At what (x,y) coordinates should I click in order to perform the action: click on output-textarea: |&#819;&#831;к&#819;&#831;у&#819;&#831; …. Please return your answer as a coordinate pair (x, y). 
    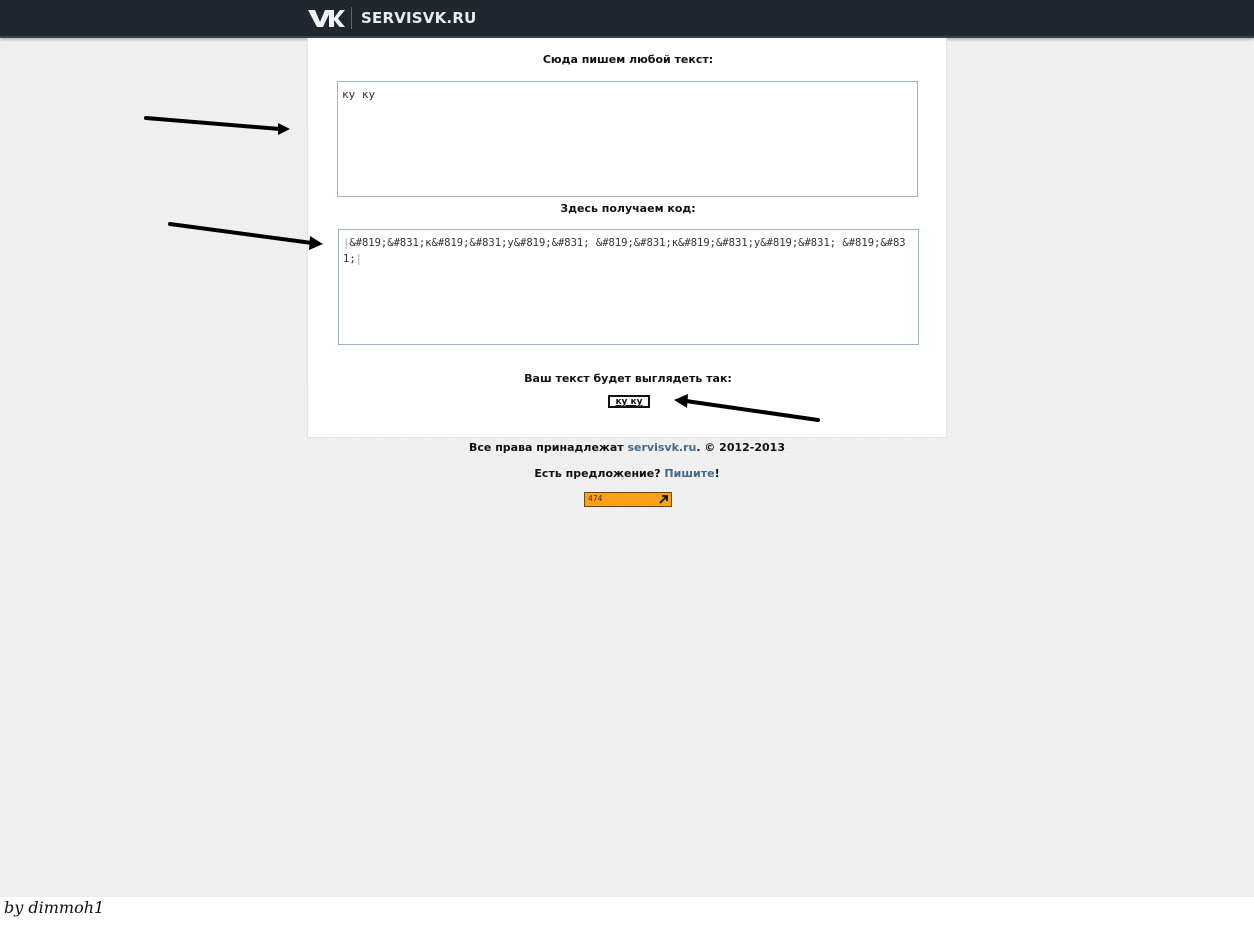
    Looking at the image, I should click on (628, 287).